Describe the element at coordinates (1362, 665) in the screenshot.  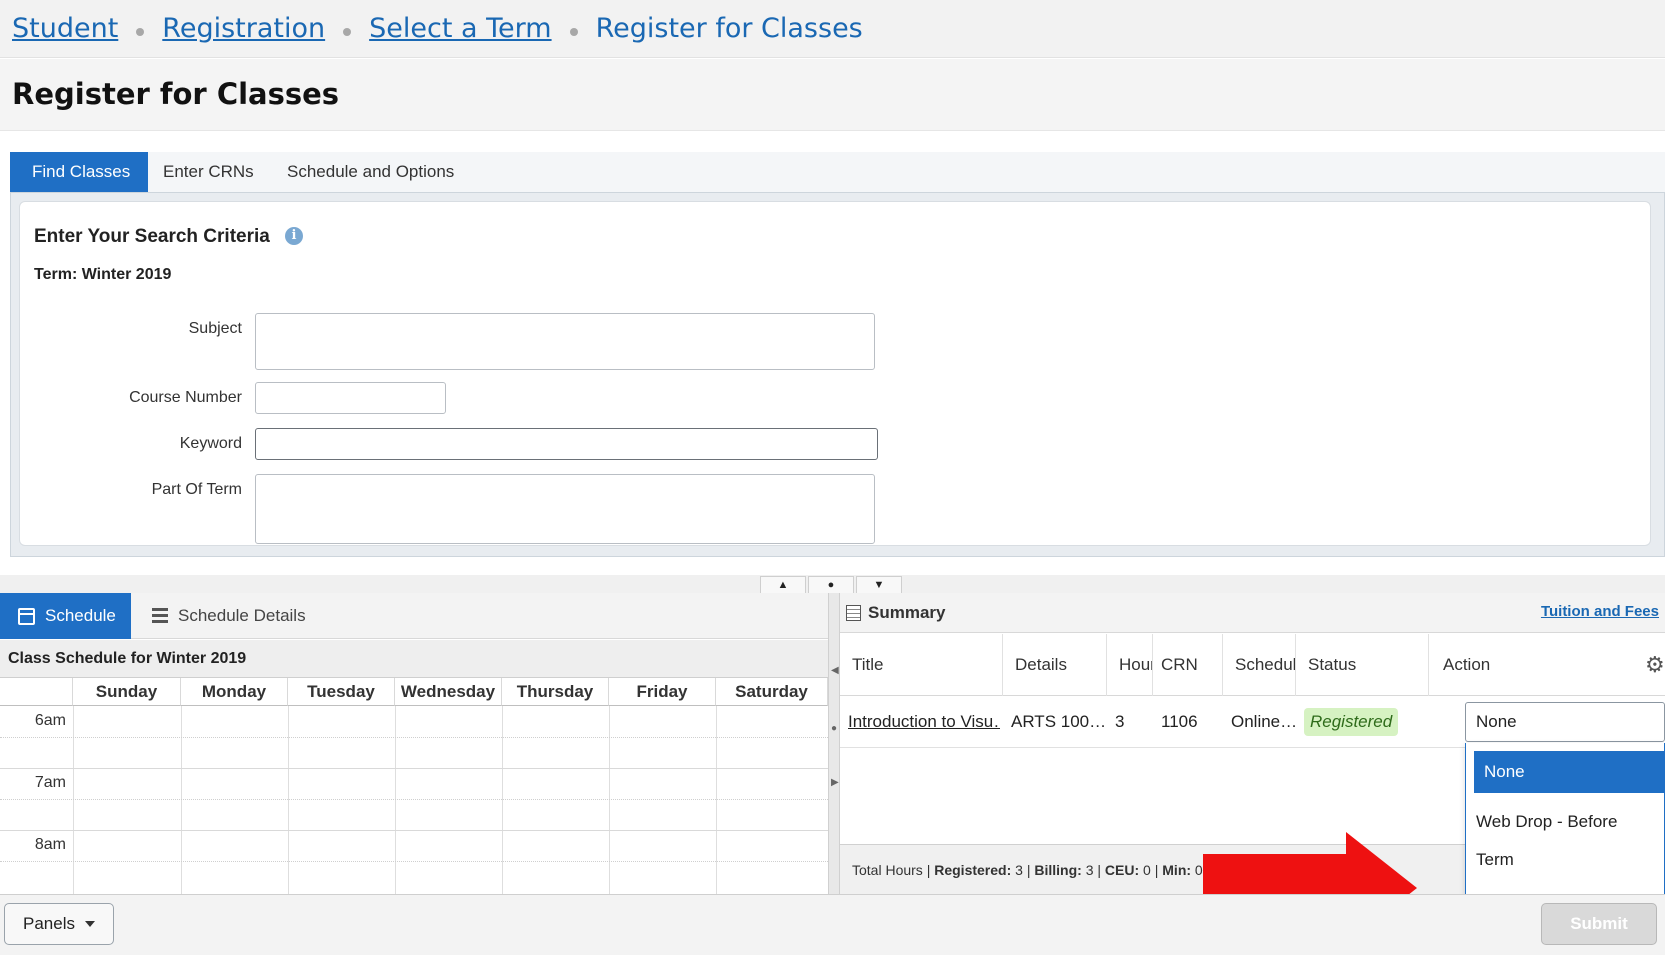
I see `column-status: Status` at that location.